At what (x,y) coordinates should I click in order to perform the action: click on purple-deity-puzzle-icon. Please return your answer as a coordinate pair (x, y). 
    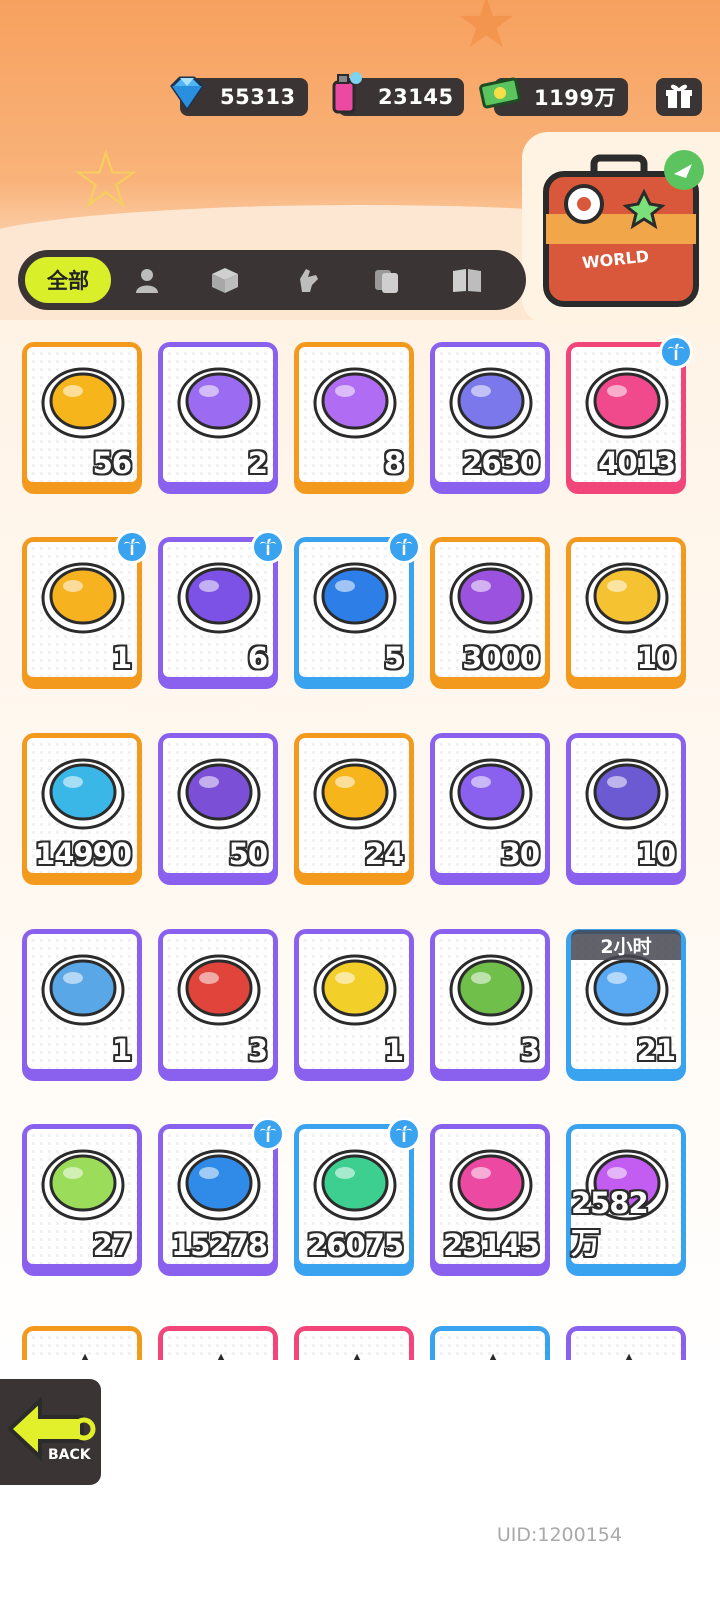
    Looking at the image, I should click on (491, 794).